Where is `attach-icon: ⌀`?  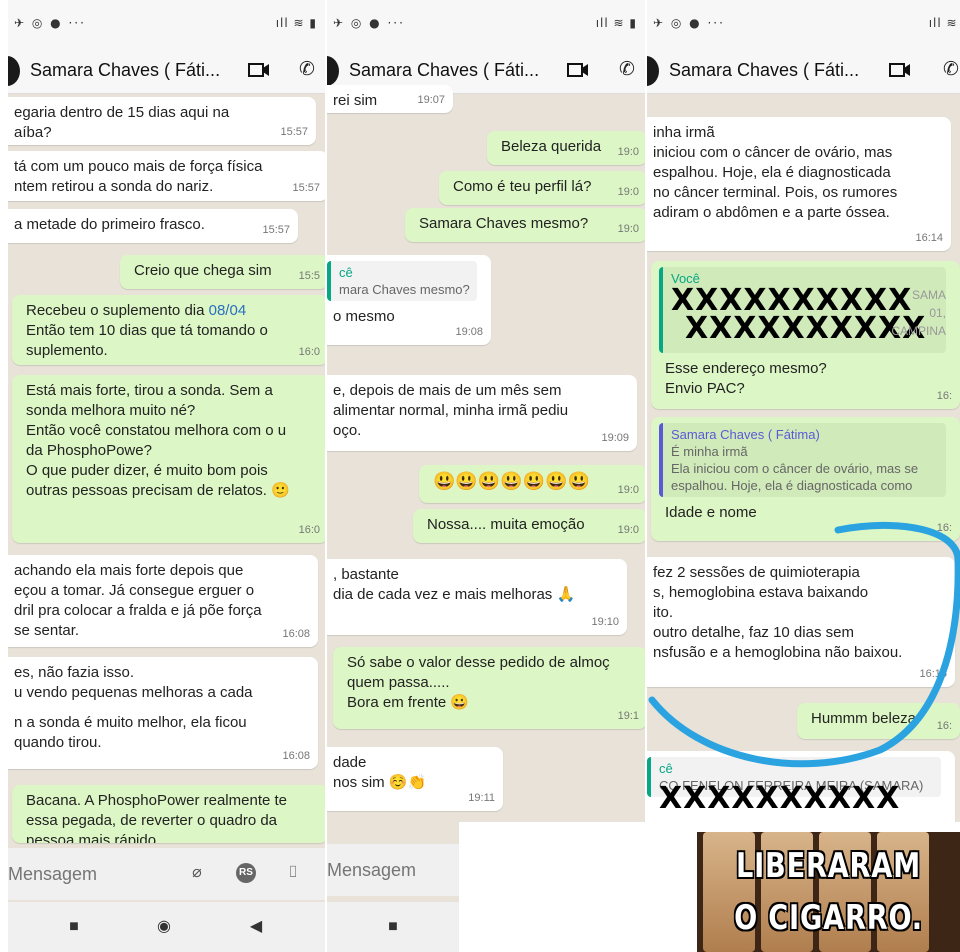 attach-icon: ⌀ is located at coordinates (197, 873).